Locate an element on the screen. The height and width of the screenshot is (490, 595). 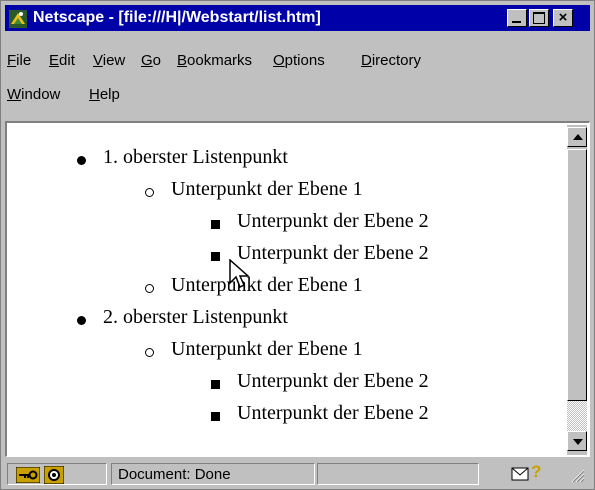
menu-label: iew is located at coordinates (114, 60).